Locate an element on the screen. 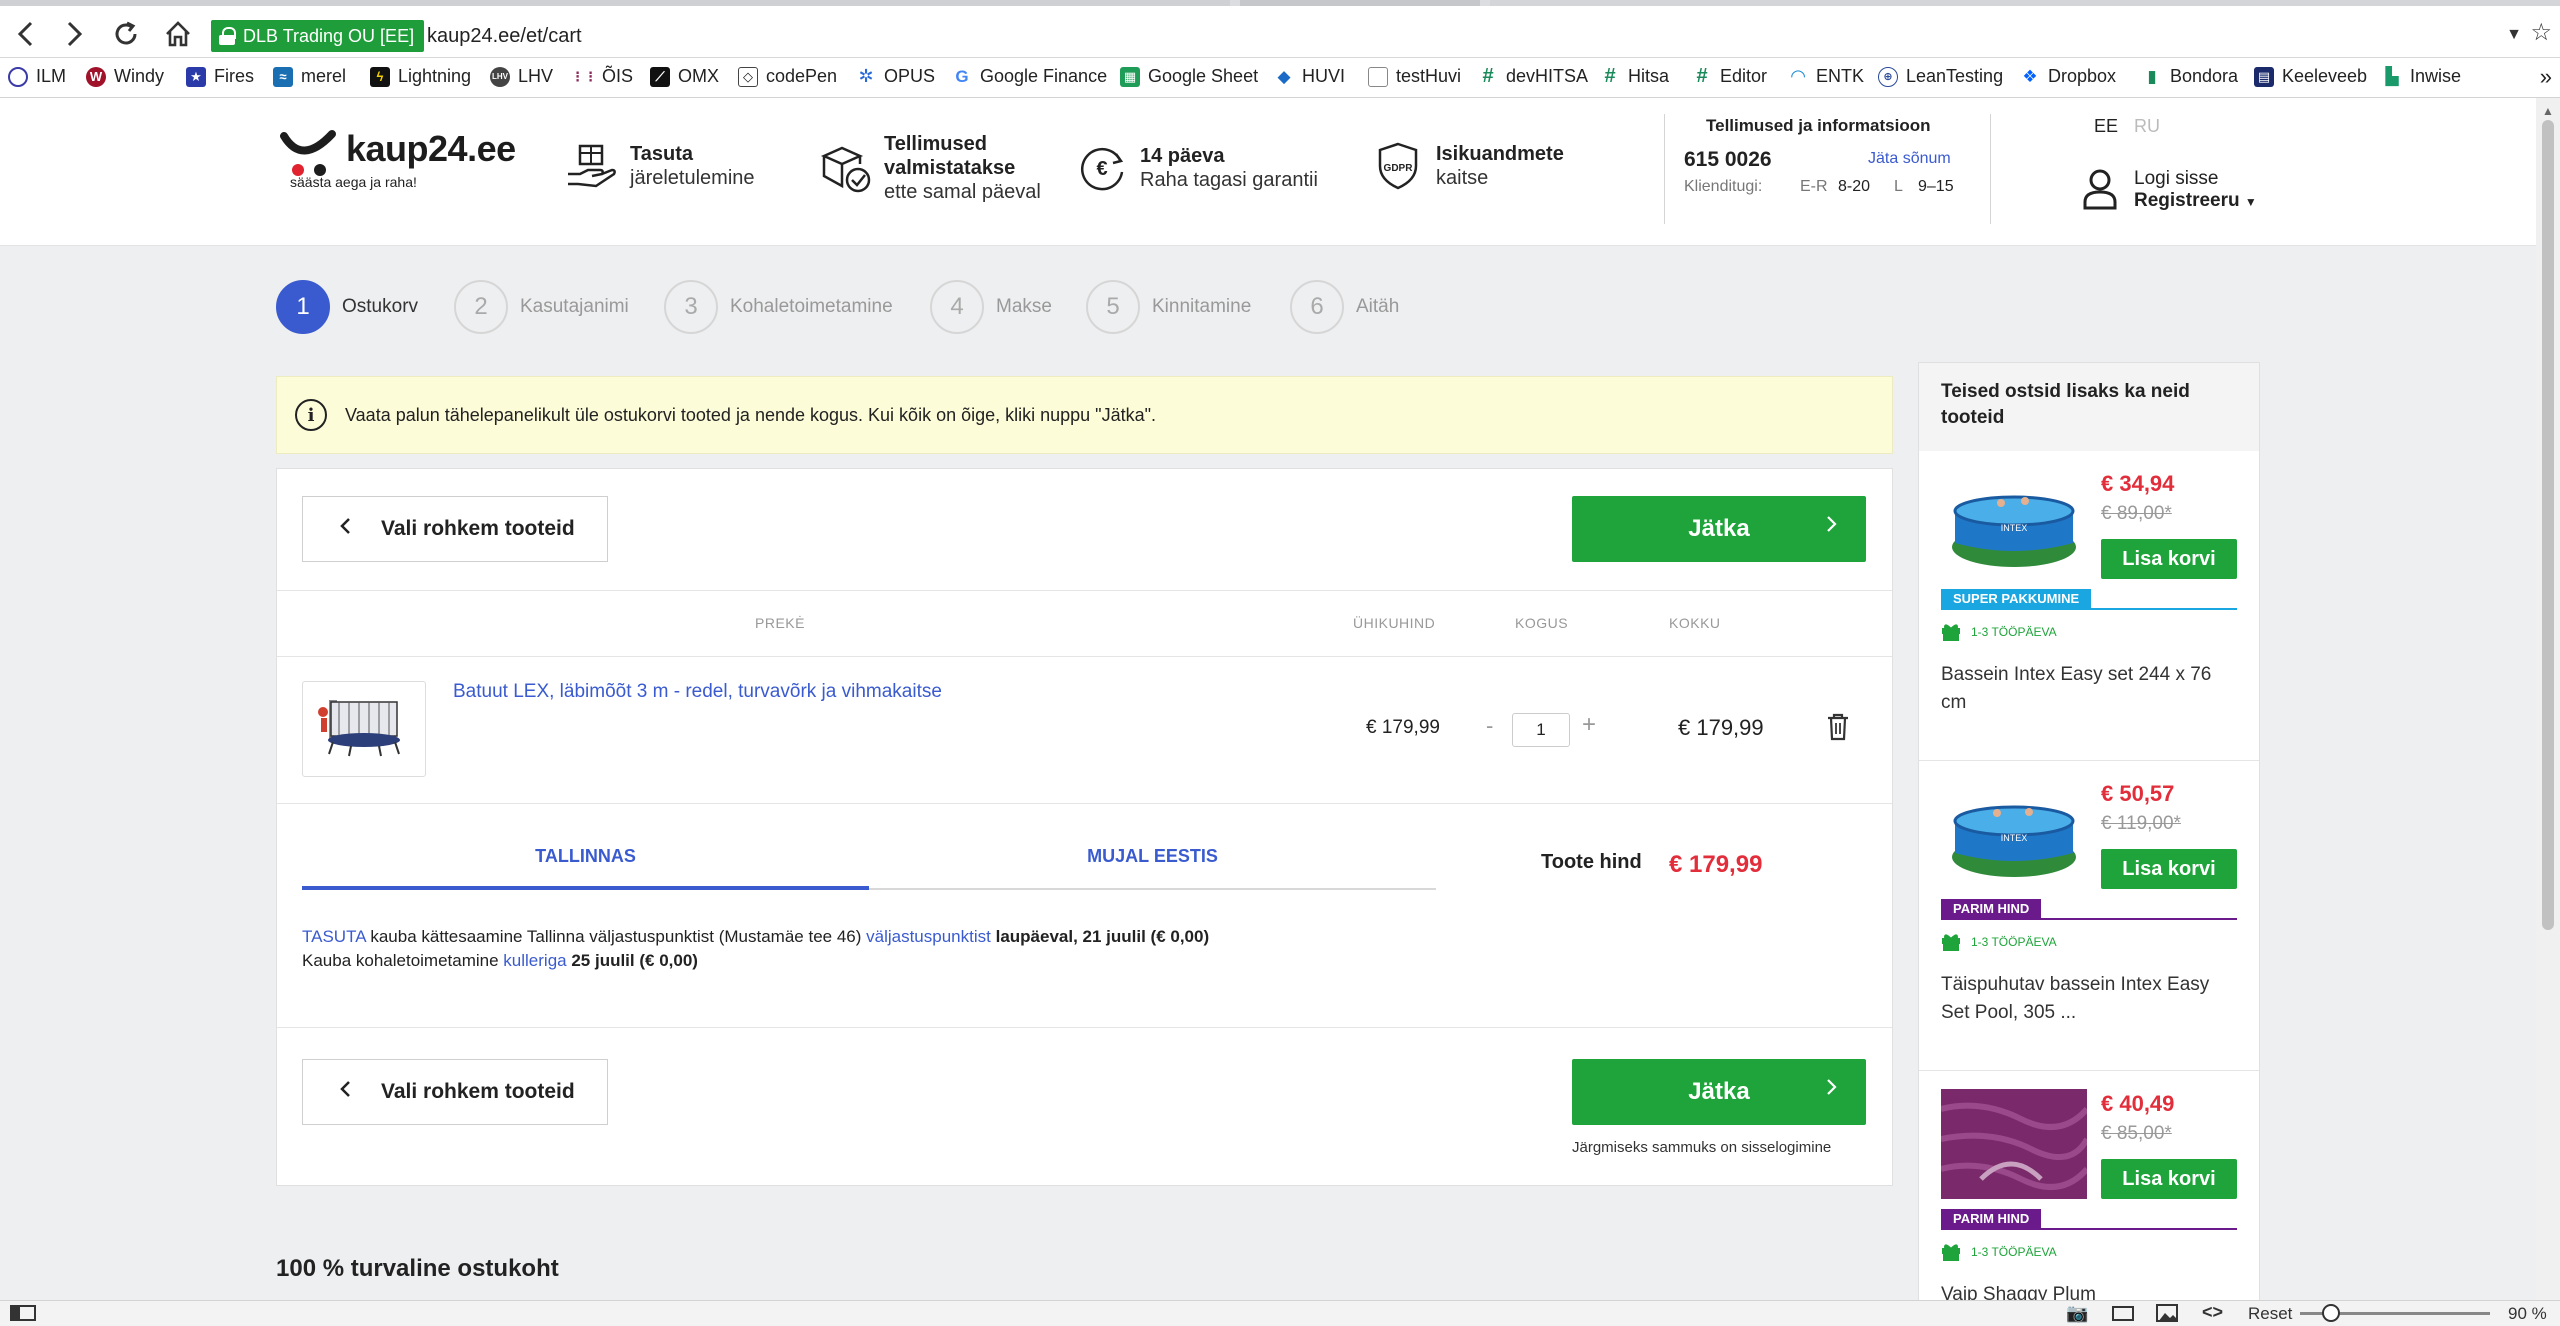  pickup-point-link: väljastuspunktist is located at coordinates (928, 936).